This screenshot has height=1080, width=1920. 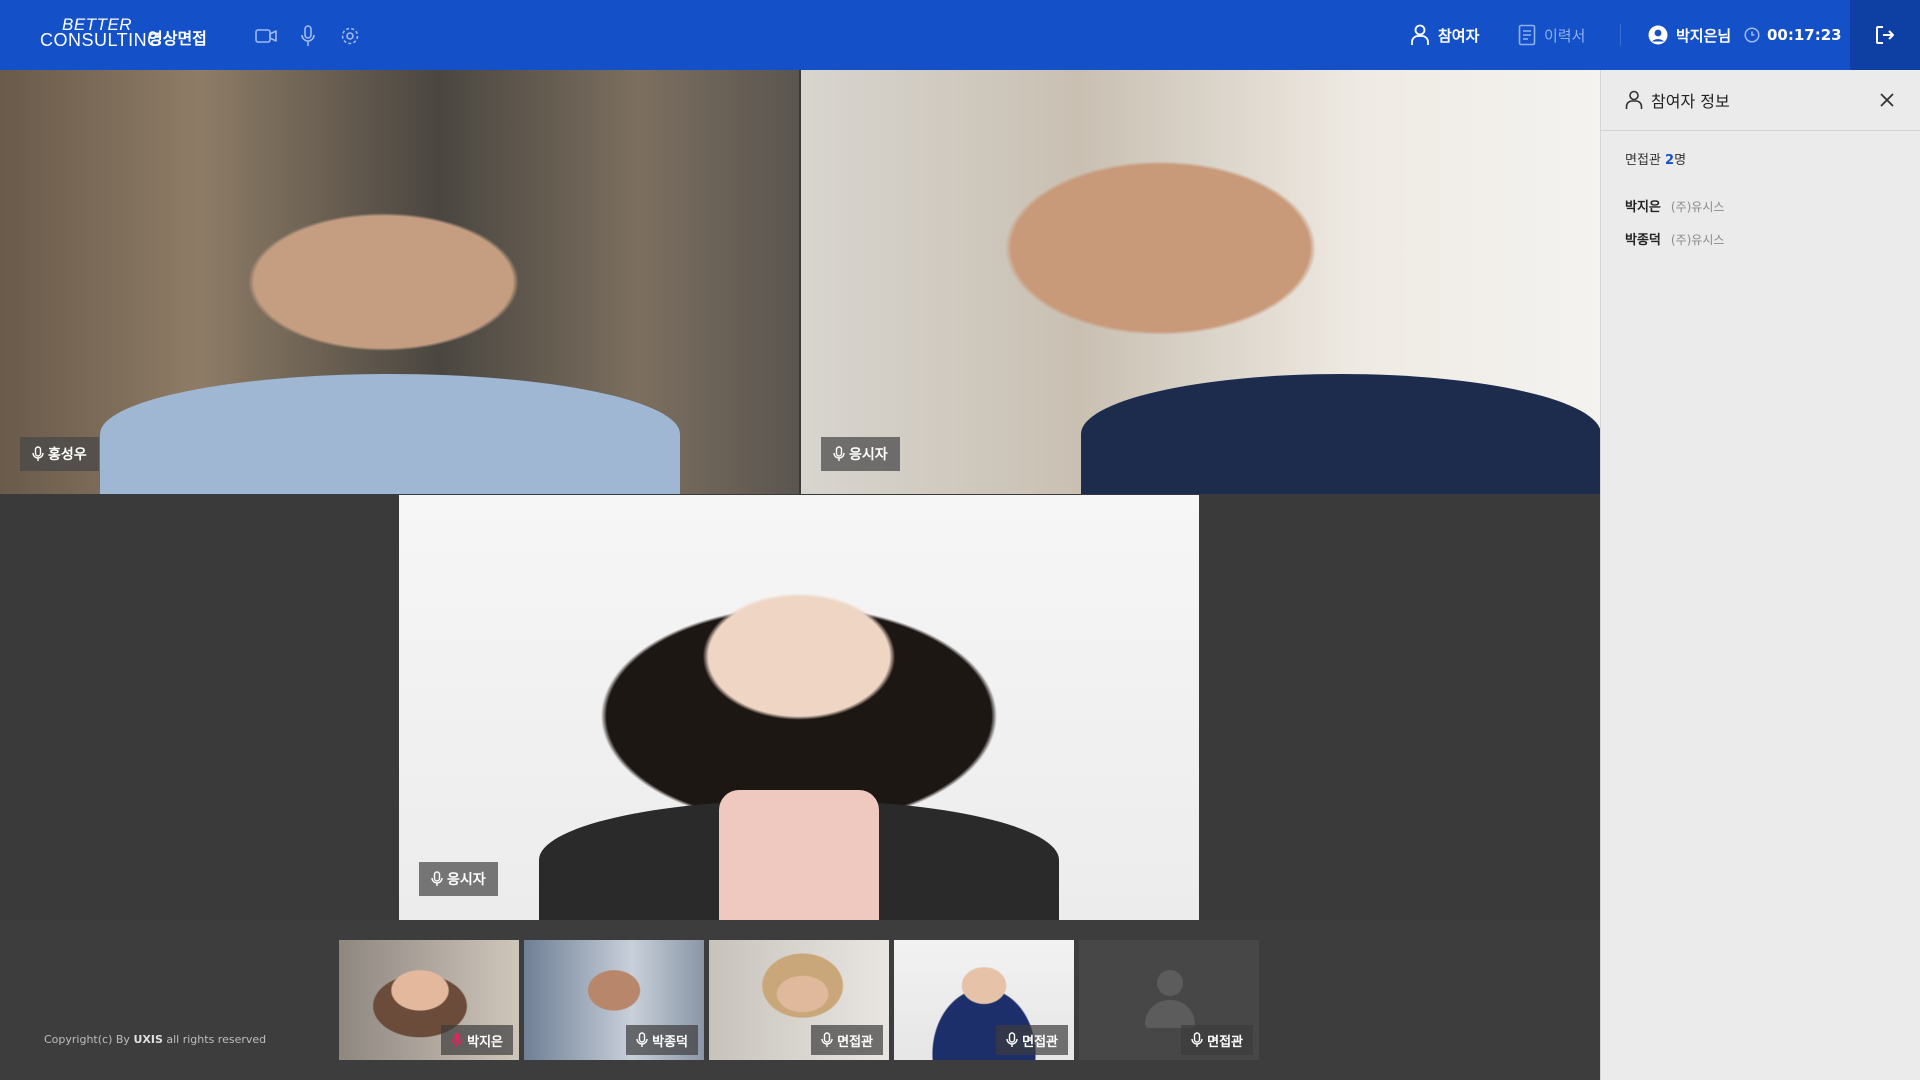 I want to click on participant-list: 박지은 (주)유시스 박종덕 (주)유시스, so click(x=1674, y=229).